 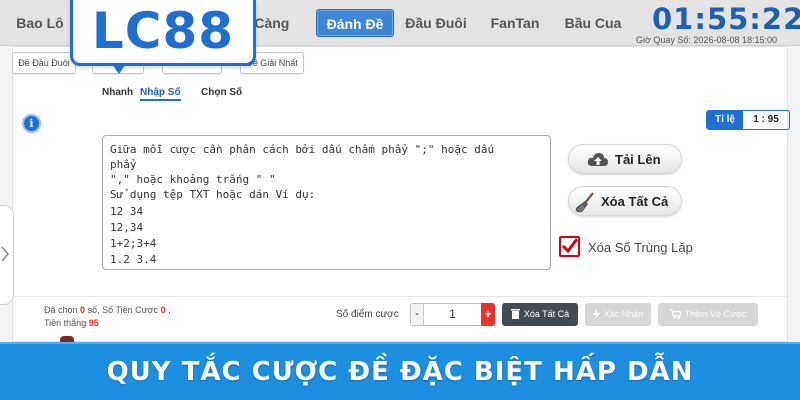 I want to click on countdown-timer: 01:55:22, so click(x=726, y=19).